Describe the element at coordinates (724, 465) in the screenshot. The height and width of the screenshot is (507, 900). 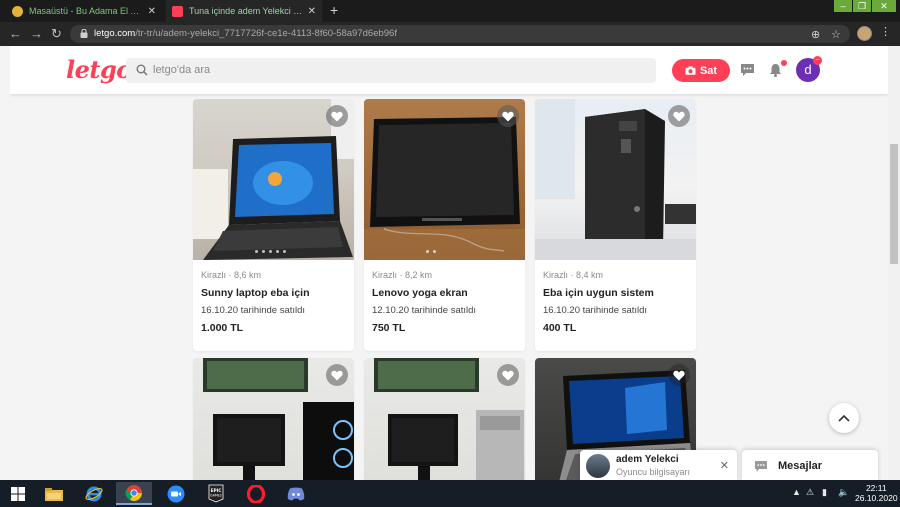
I see `chat-close-icon: ✕` at that location.